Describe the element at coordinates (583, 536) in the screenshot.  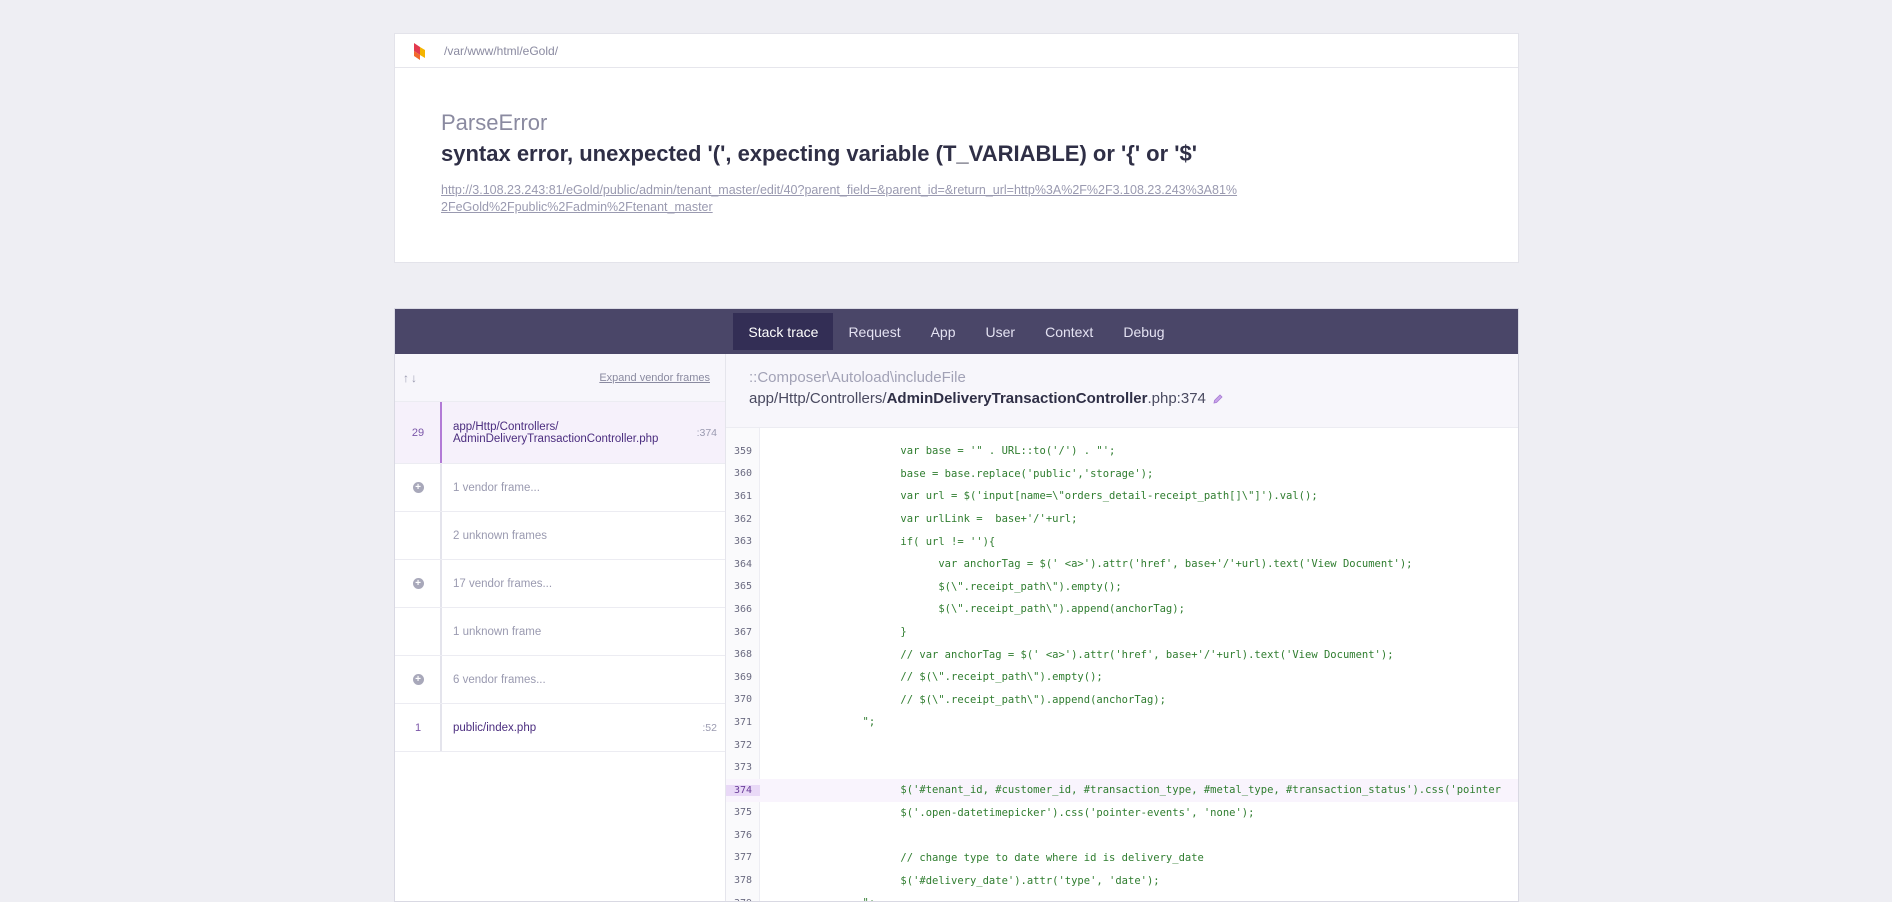
I see `frame-text: 2 unknown frames` at that location.